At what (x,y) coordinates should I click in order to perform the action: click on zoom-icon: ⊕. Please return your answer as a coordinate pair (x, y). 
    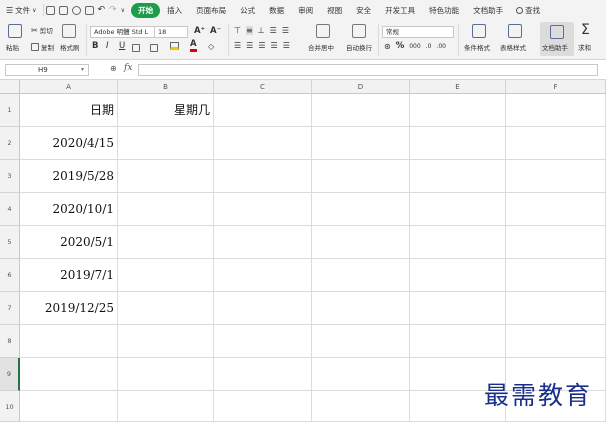
    Looking at the image, I should click on (113, 68).